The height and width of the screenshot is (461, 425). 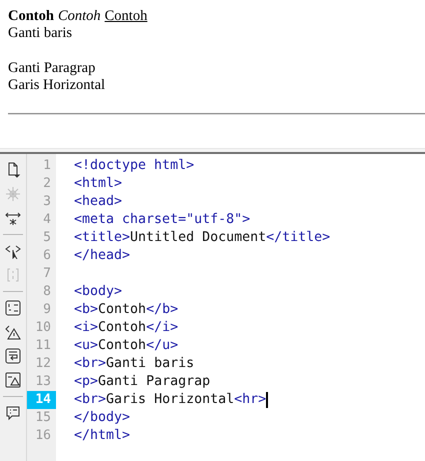 What do you see at coordinates (170, 400) in the screenshot?
I see `code-line: <br>Garis Horizontal<hr>` at bounding box center [170, 400].